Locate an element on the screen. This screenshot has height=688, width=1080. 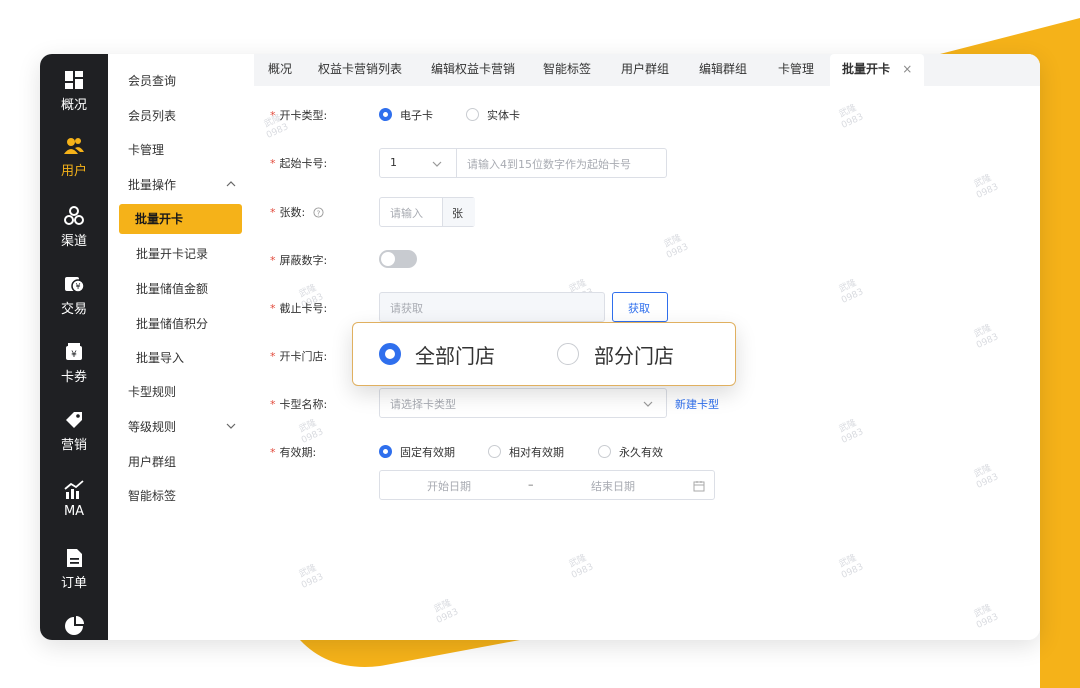
menu-member-list: 会员列表 is located at coordinates (152, 115).